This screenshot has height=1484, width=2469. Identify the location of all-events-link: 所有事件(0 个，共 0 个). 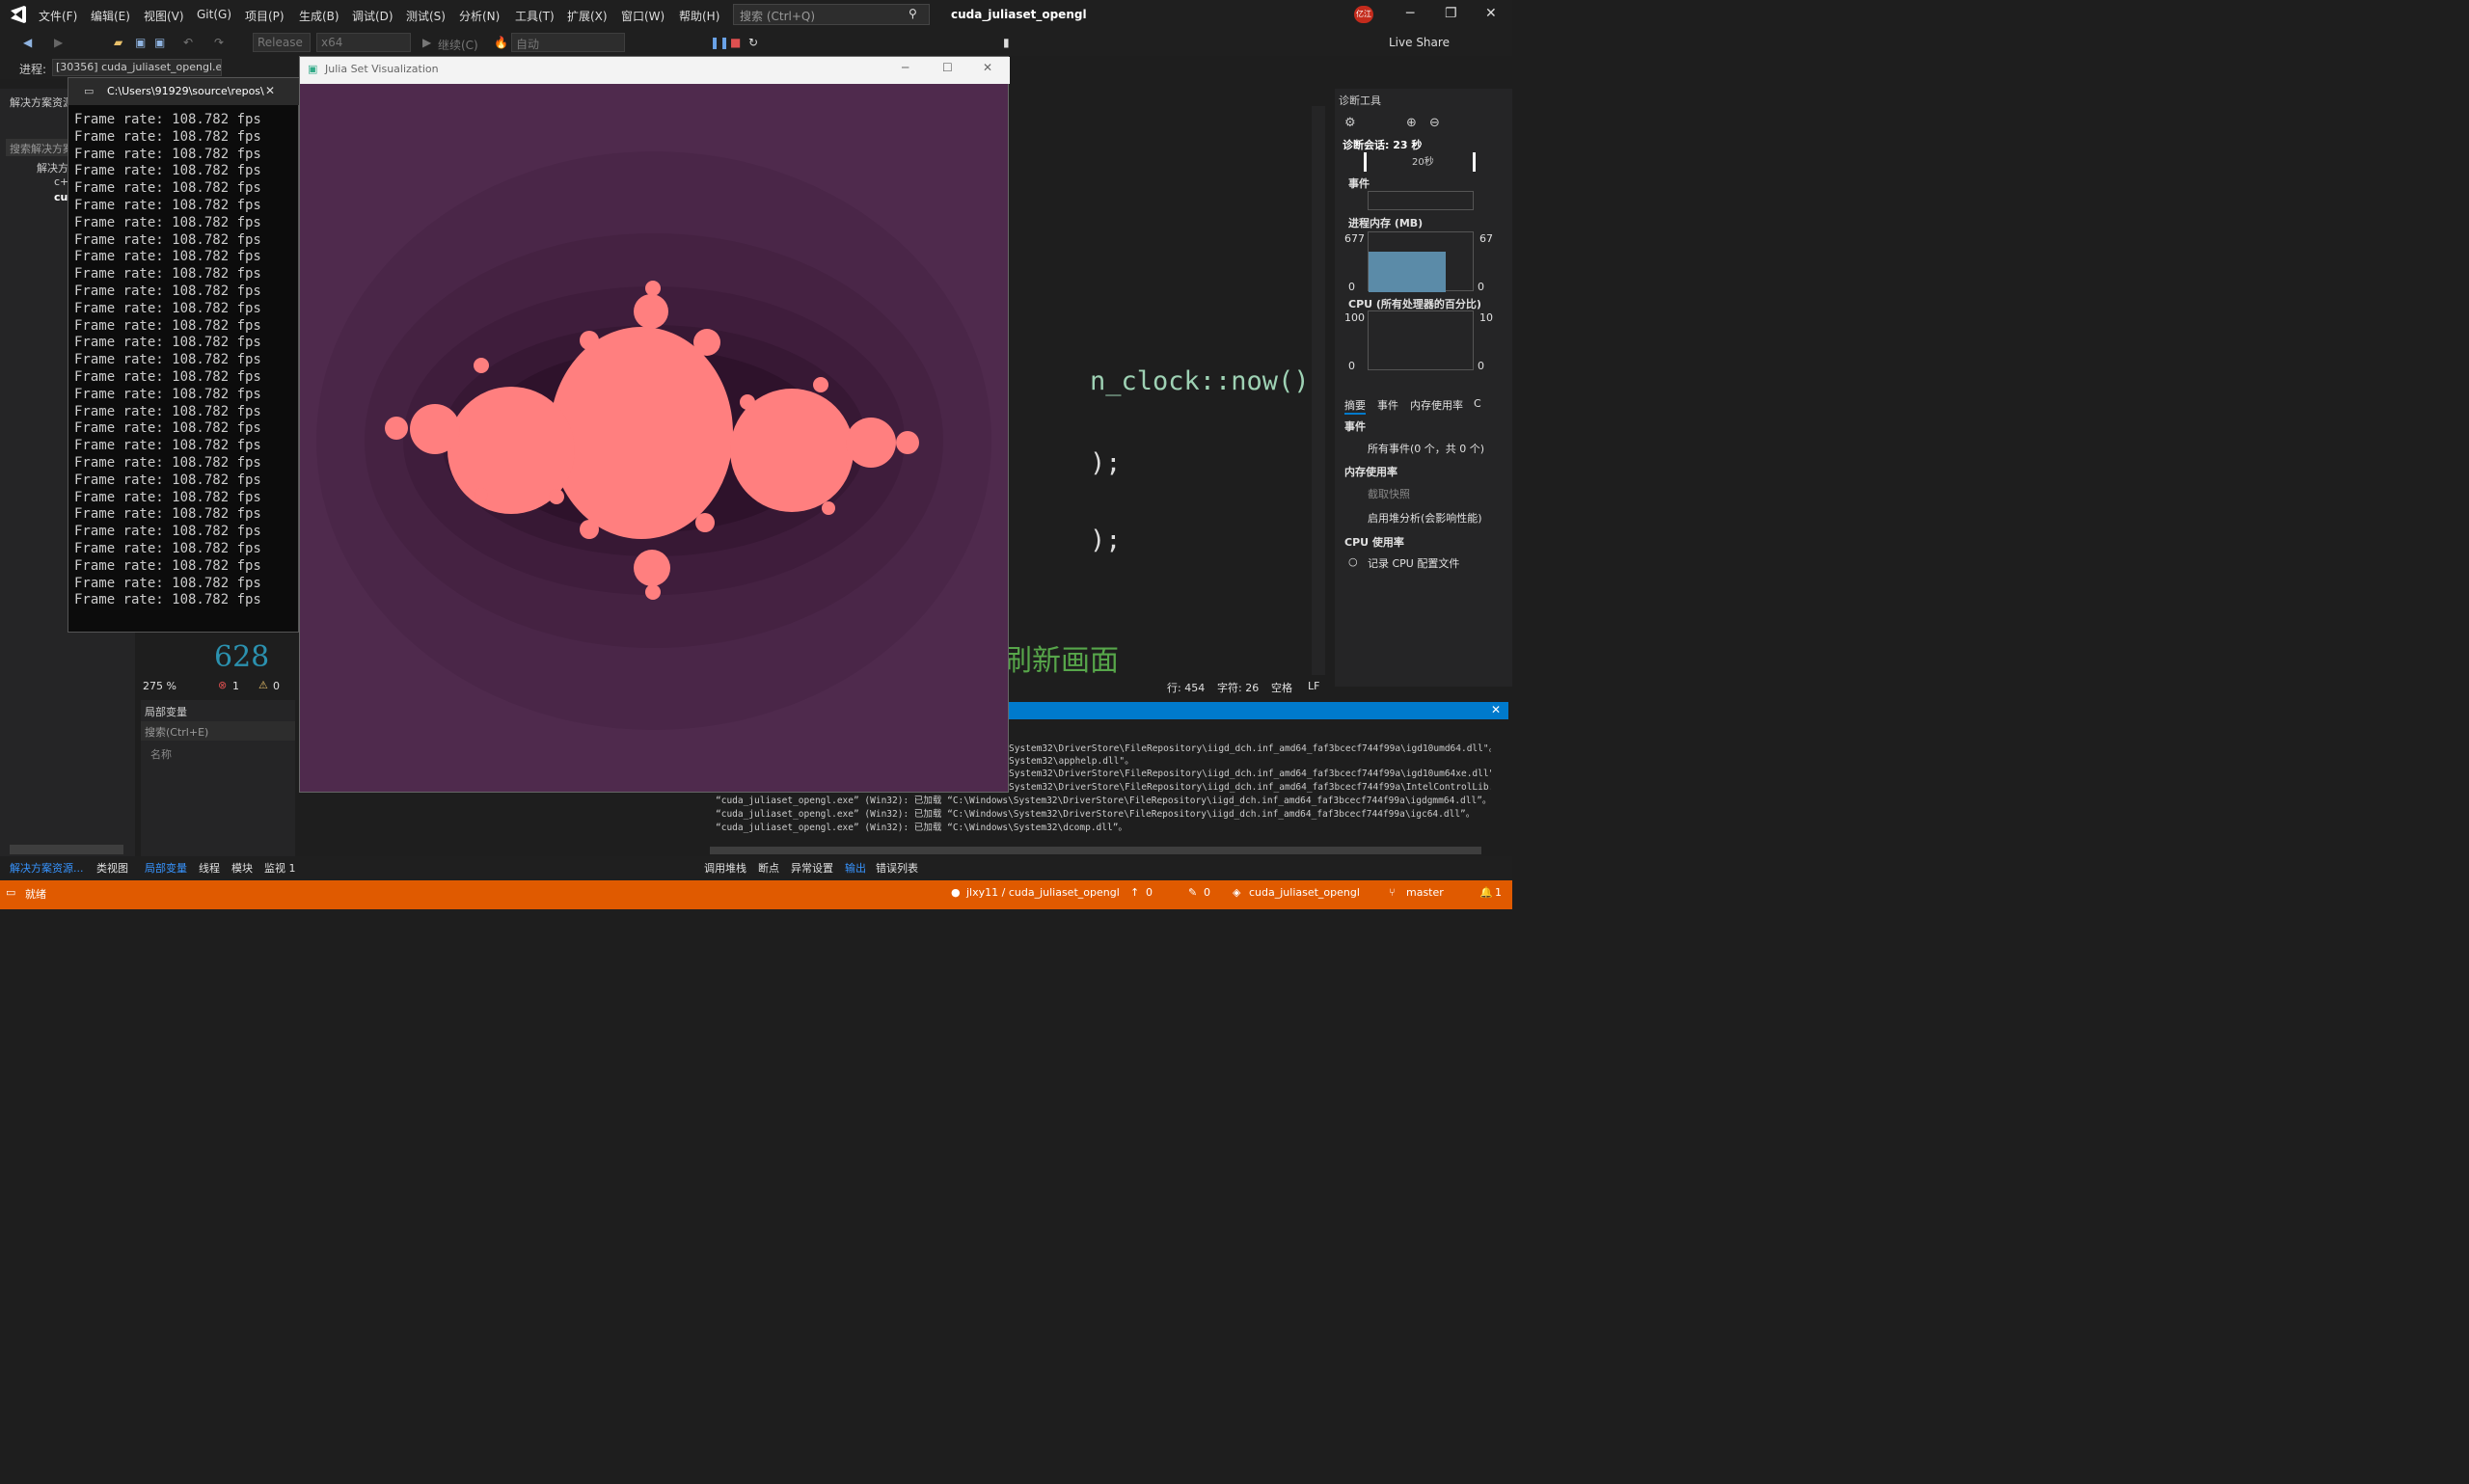
(1426, 448).